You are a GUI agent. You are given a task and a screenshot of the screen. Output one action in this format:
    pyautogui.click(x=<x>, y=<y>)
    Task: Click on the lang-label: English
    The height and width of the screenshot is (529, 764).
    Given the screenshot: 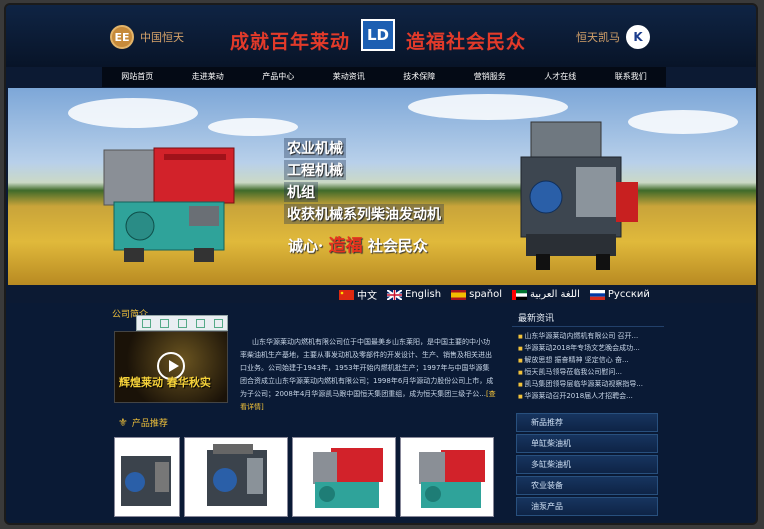 What is the action you would take?
    pyautogui.click(x=423, y=294)
    